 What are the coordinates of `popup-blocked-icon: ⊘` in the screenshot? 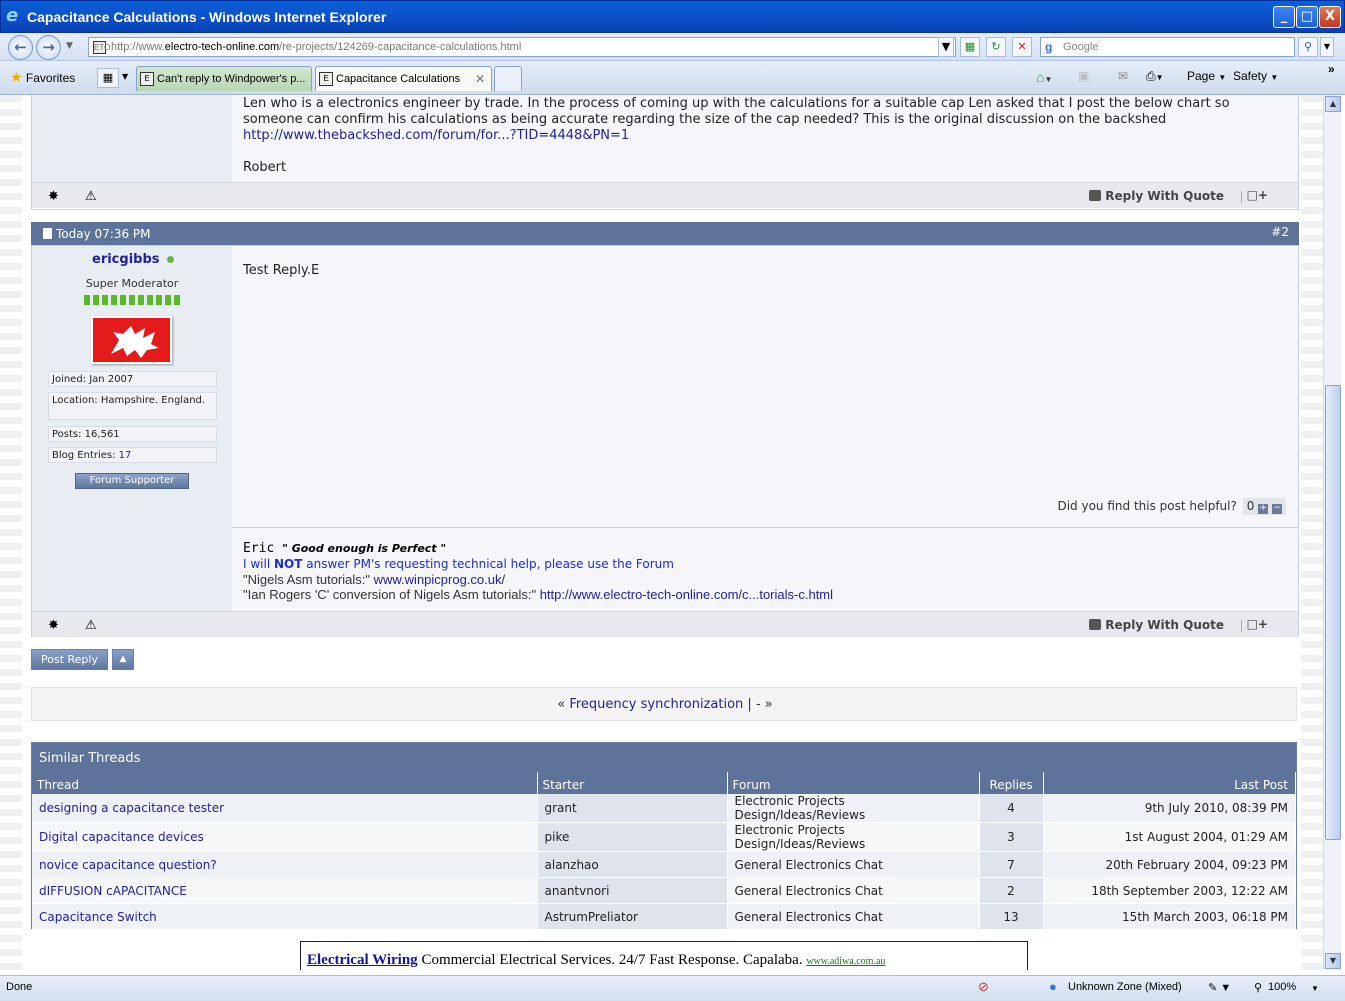 It's located at (983, 987).